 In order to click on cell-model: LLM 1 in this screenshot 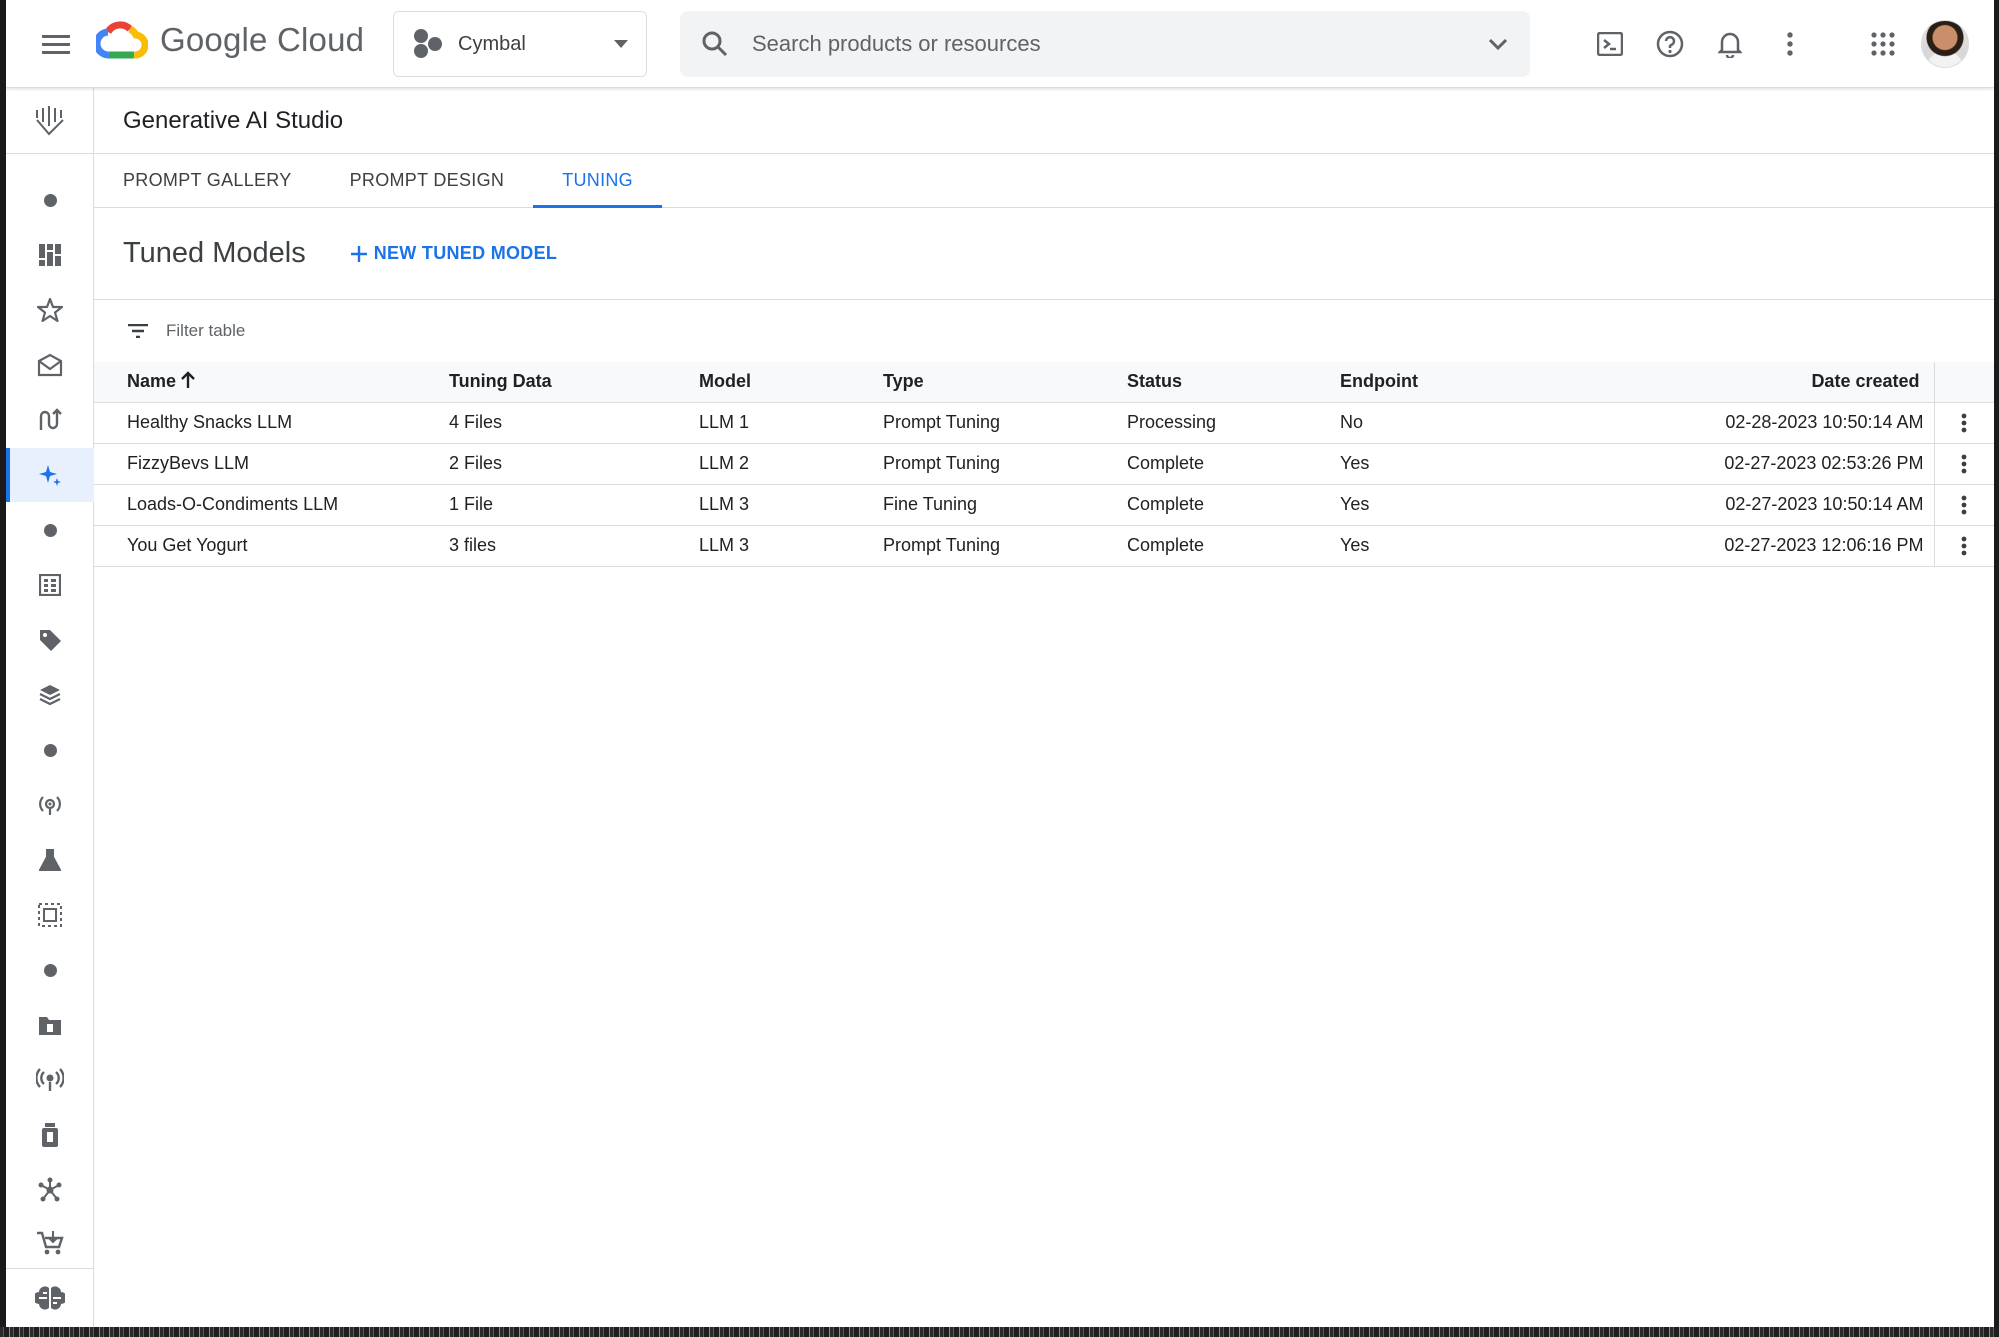, I will do `click(724, 422)`.